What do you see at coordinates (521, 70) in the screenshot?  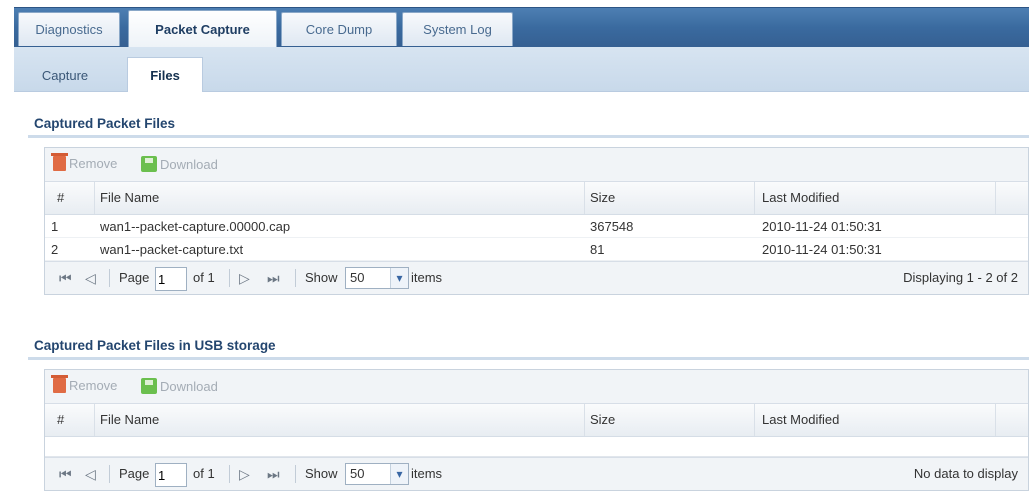 I see `sub-tab-bar: Capture Files` at bounding box center [521, 70].